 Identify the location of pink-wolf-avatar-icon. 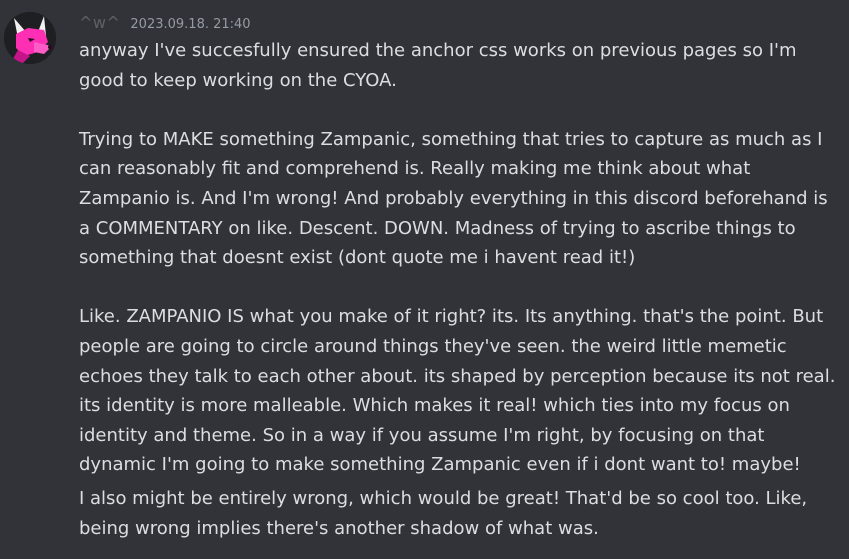
(30, 38).